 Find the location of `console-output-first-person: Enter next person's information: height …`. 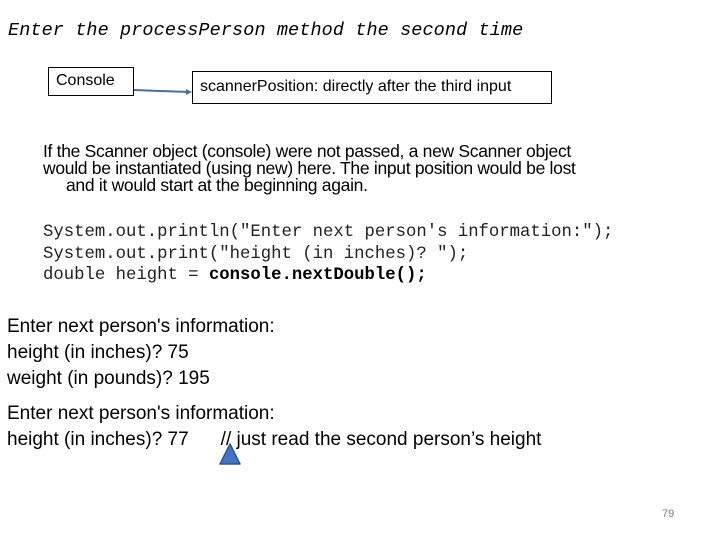

console-output-first-person: Enter next person's information: height … is located at coordinates (141, 353).